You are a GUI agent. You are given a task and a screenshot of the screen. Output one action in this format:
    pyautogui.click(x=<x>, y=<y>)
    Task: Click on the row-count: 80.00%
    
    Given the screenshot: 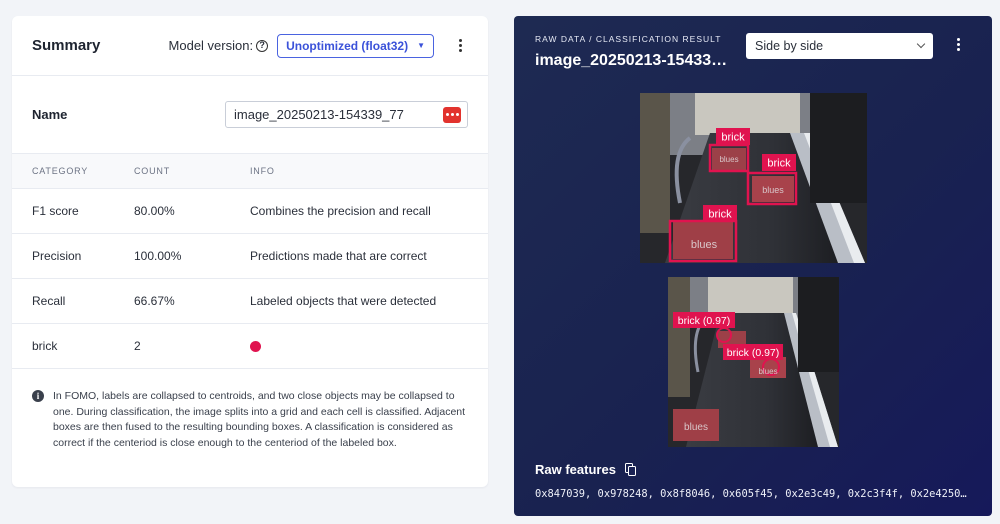 What is the action you would take?
    pyautogui.click(x=154, y=211)
    